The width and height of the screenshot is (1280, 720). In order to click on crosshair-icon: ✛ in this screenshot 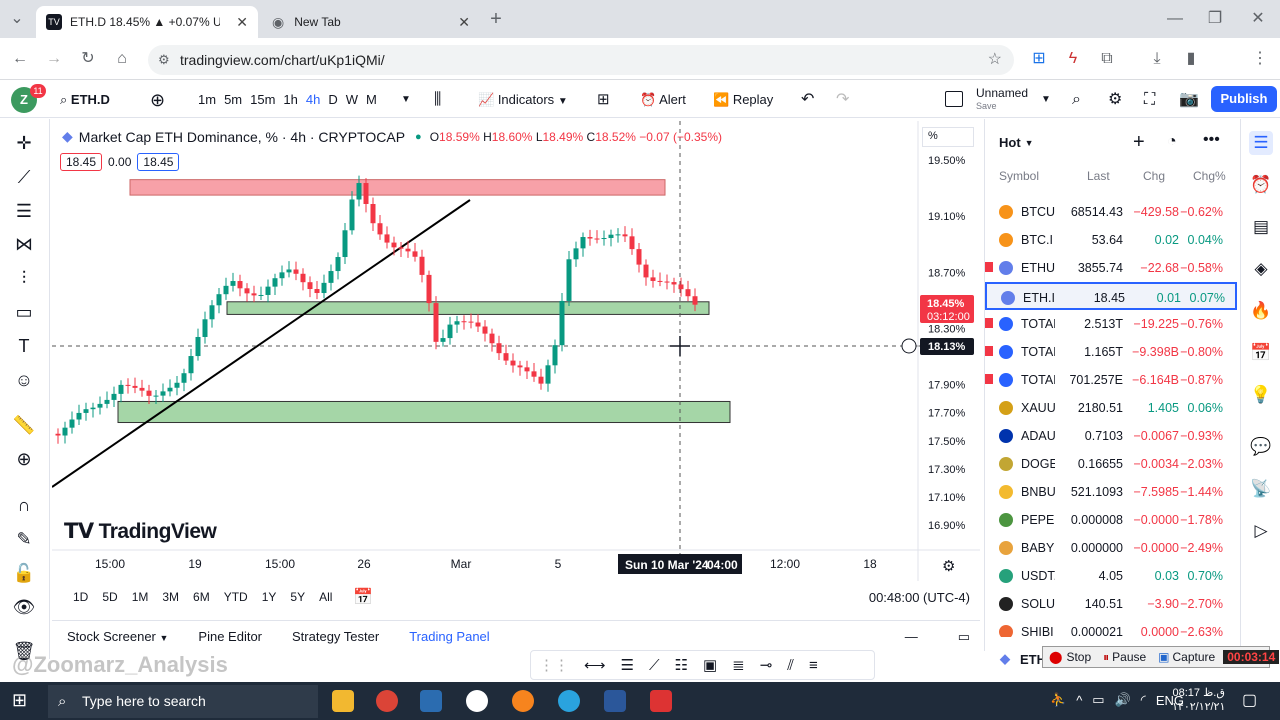, I will do `click(24, 143)`.